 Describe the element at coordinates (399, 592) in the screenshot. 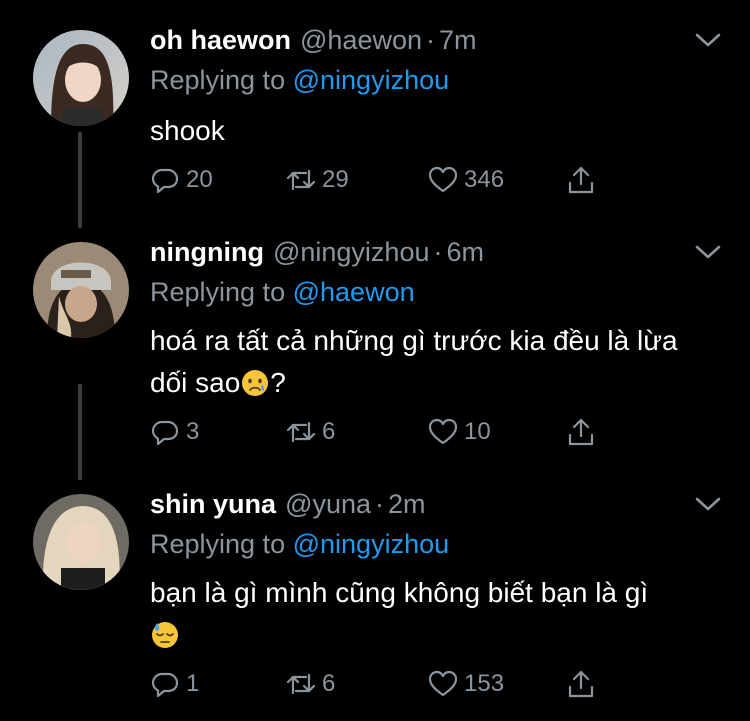

I see `tweet-text-line: bạn là gì mình cũng không biết bạn là gì` at that location.